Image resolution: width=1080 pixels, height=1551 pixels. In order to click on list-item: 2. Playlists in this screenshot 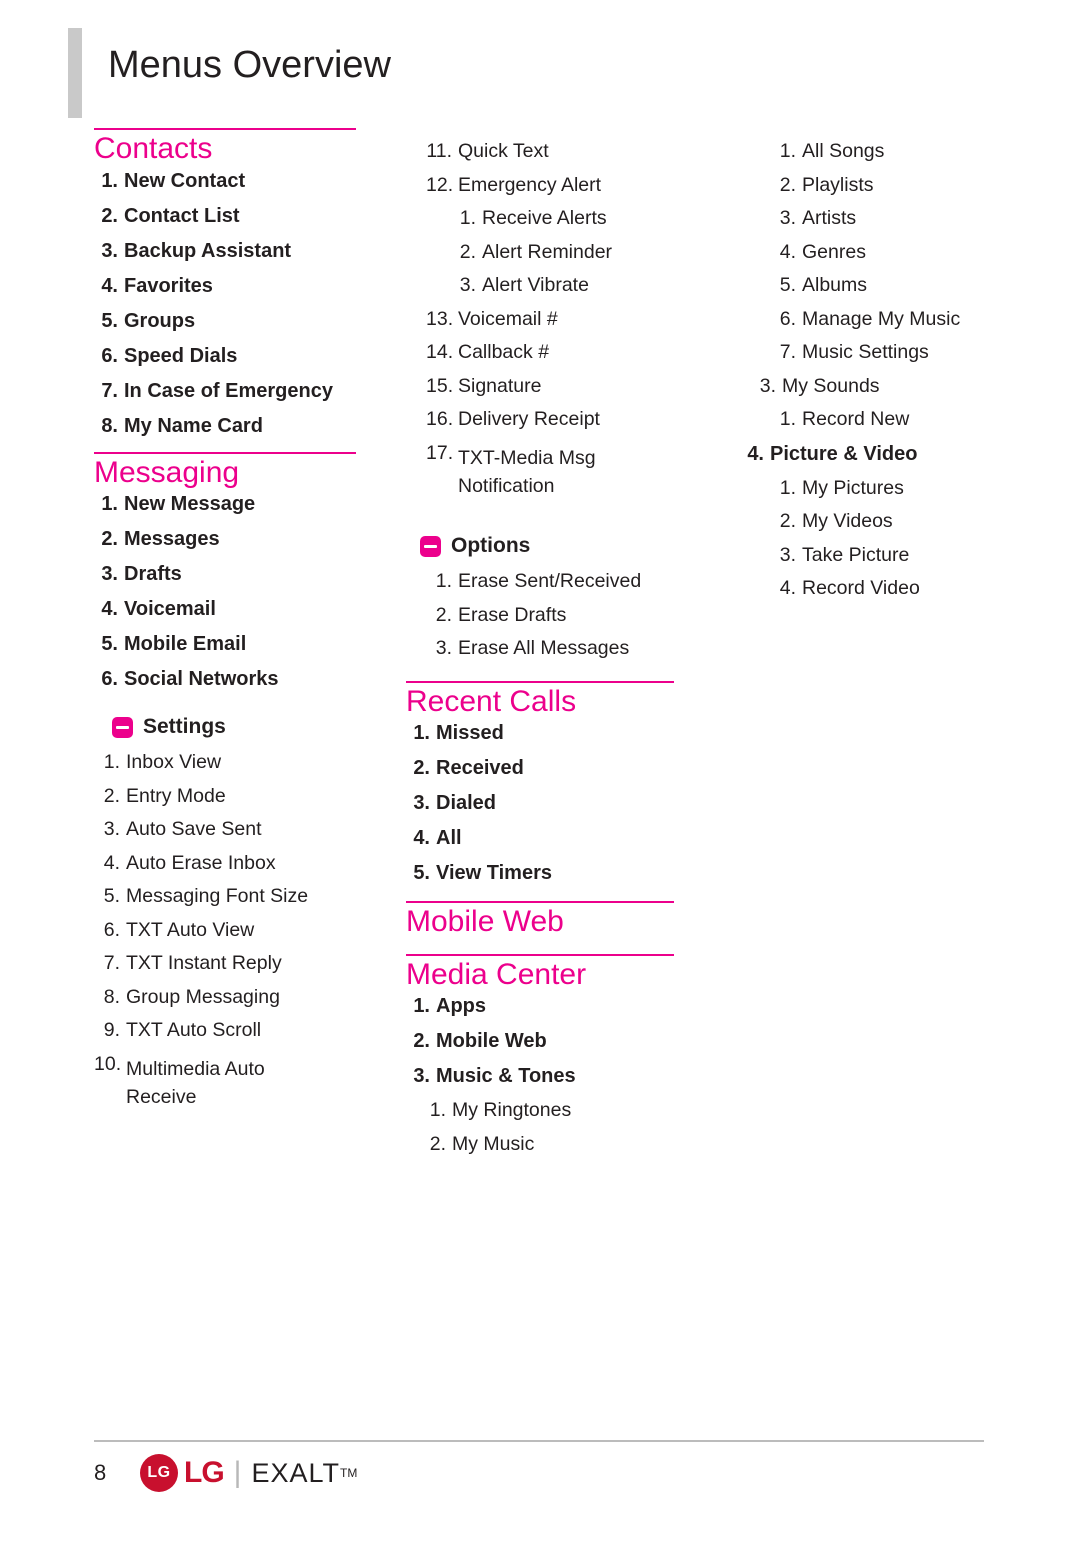, I will do `click(895, 185)`.